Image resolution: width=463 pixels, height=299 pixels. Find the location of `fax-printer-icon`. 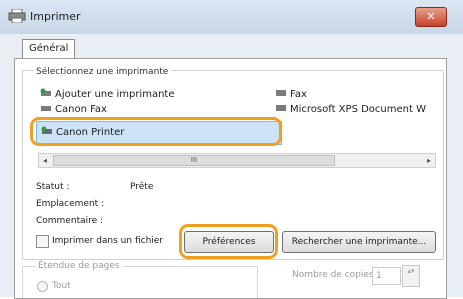

fax-printer-icon is located at coordinates (46, 108).